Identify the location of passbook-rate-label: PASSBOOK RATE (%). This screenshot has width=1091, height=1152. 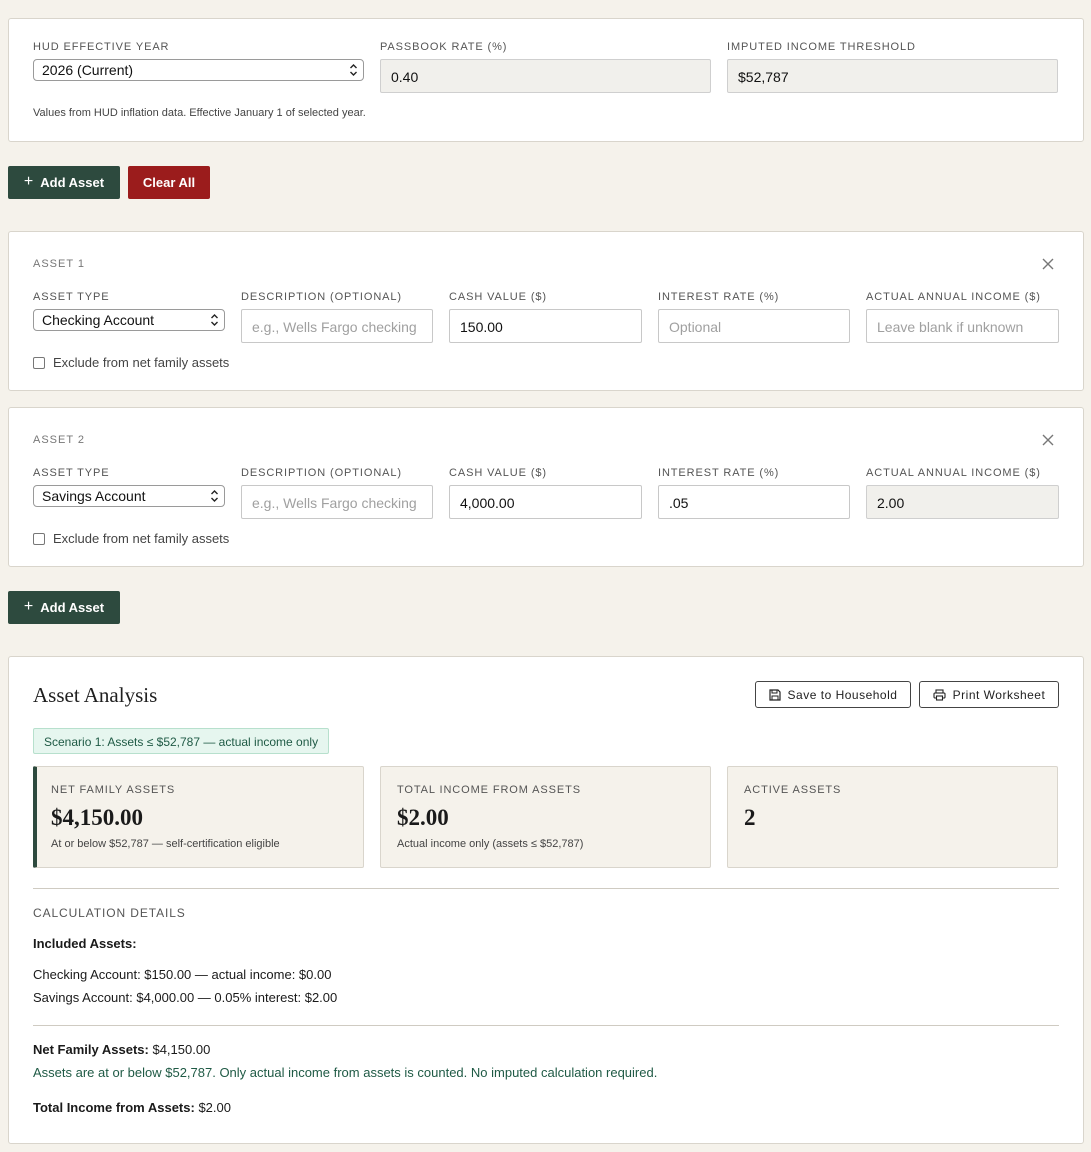
(444, 47).